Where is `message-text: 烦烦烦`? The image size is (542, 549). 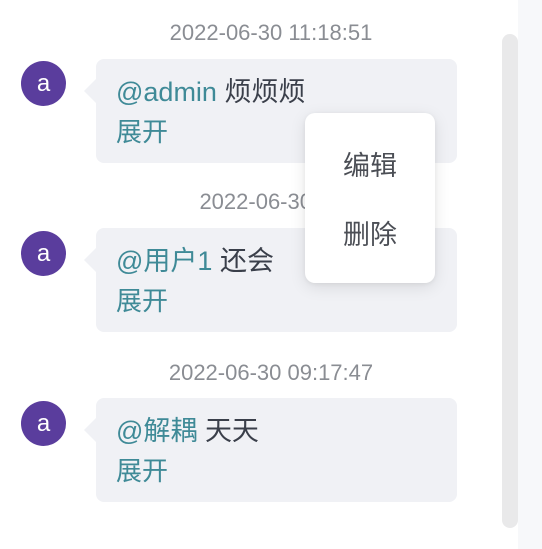 message-text: 烦烦烦 is located at coordinates (265, 92).